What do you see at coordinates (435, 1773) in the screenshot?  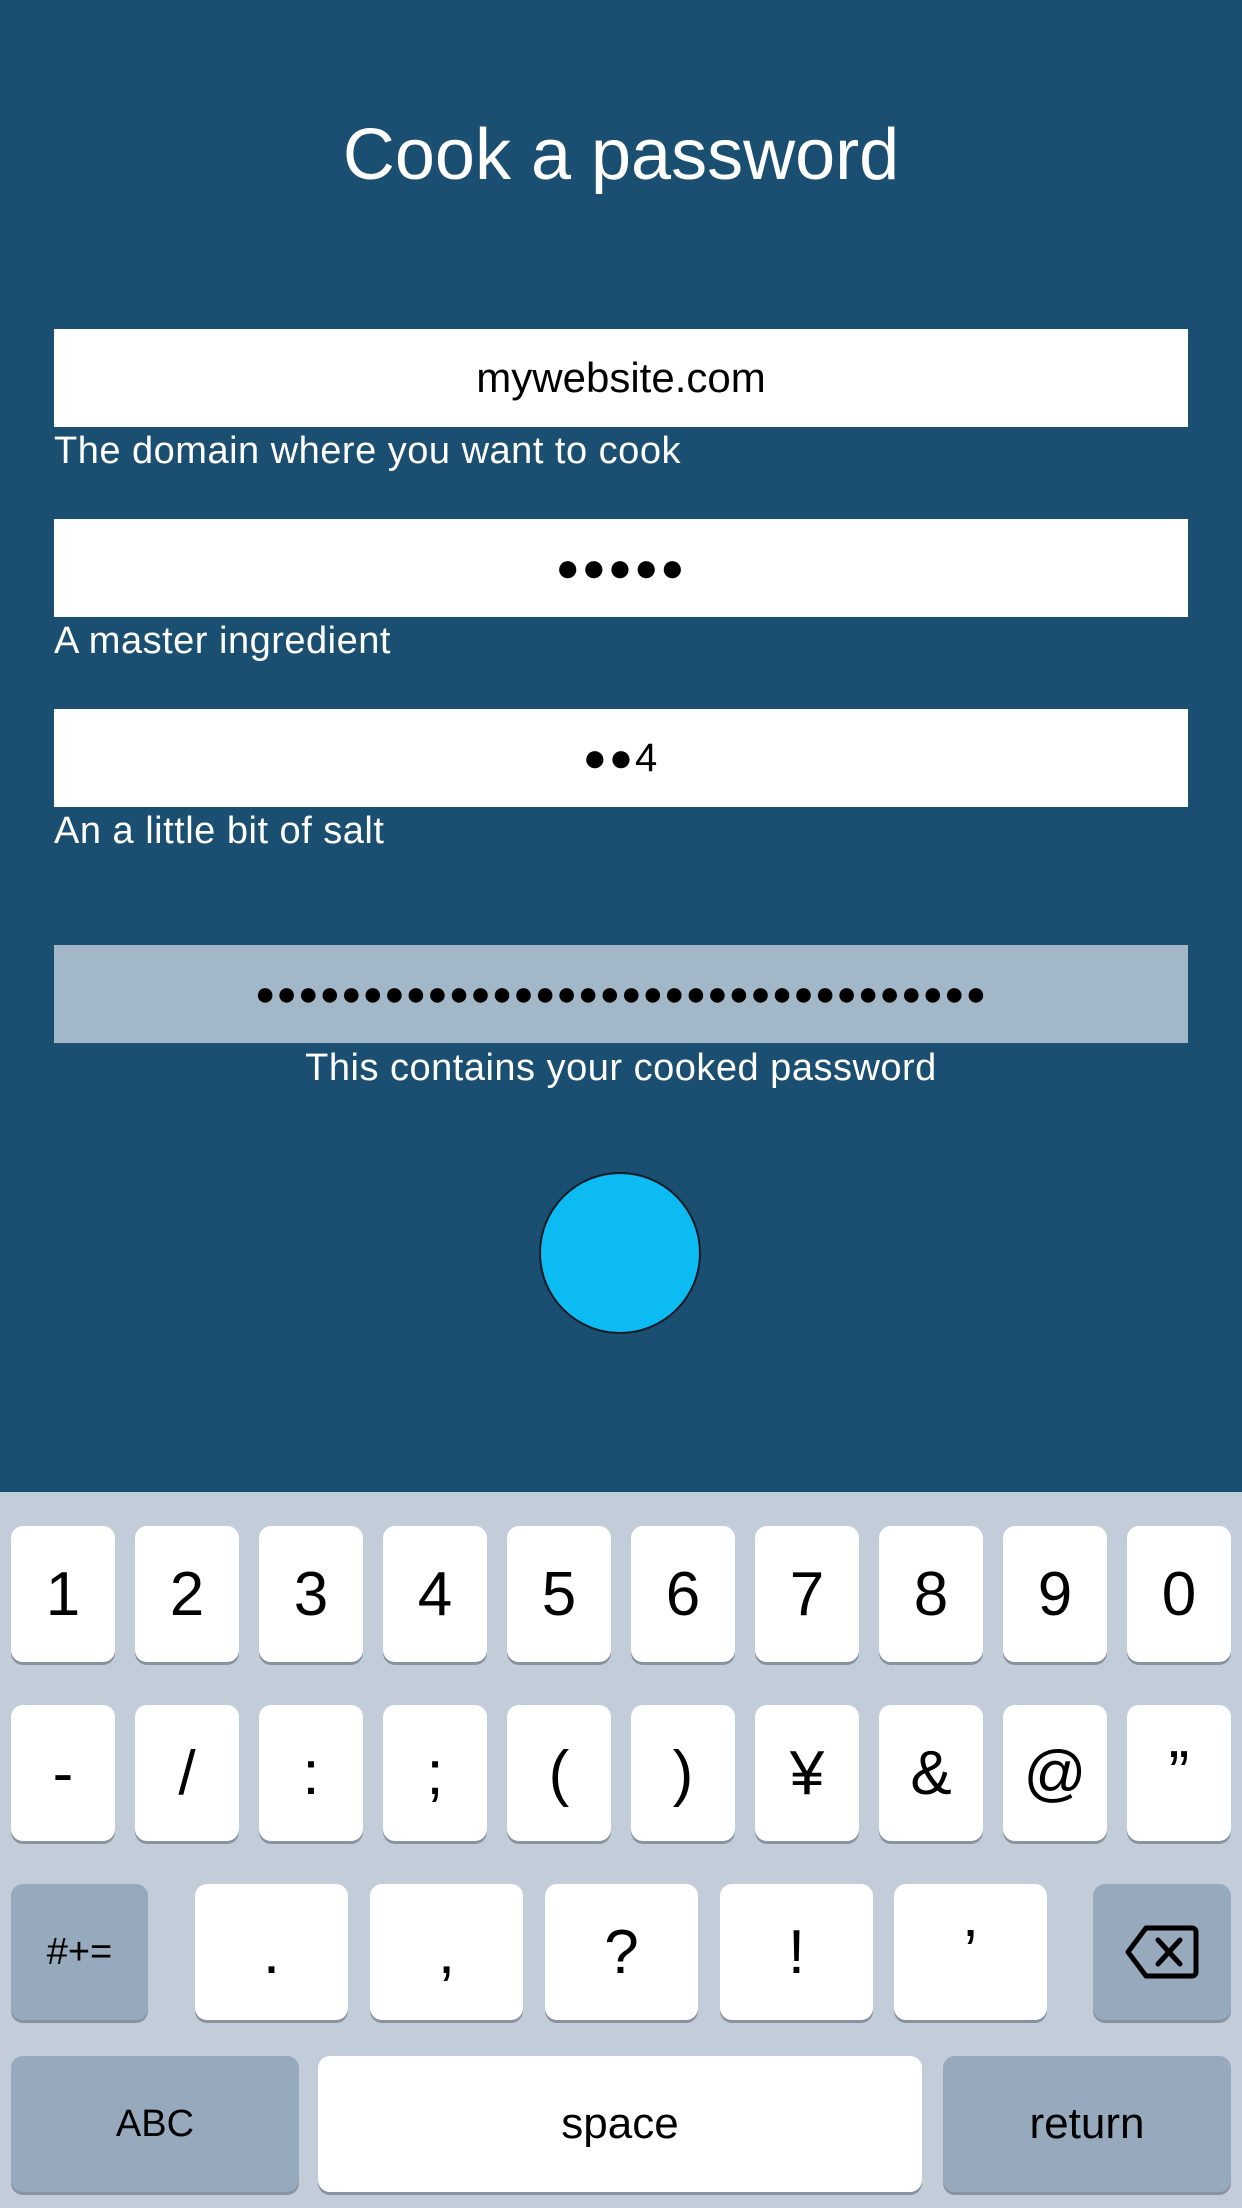 I see `key-semicolon: ;` at bounding box center [435, 1773].